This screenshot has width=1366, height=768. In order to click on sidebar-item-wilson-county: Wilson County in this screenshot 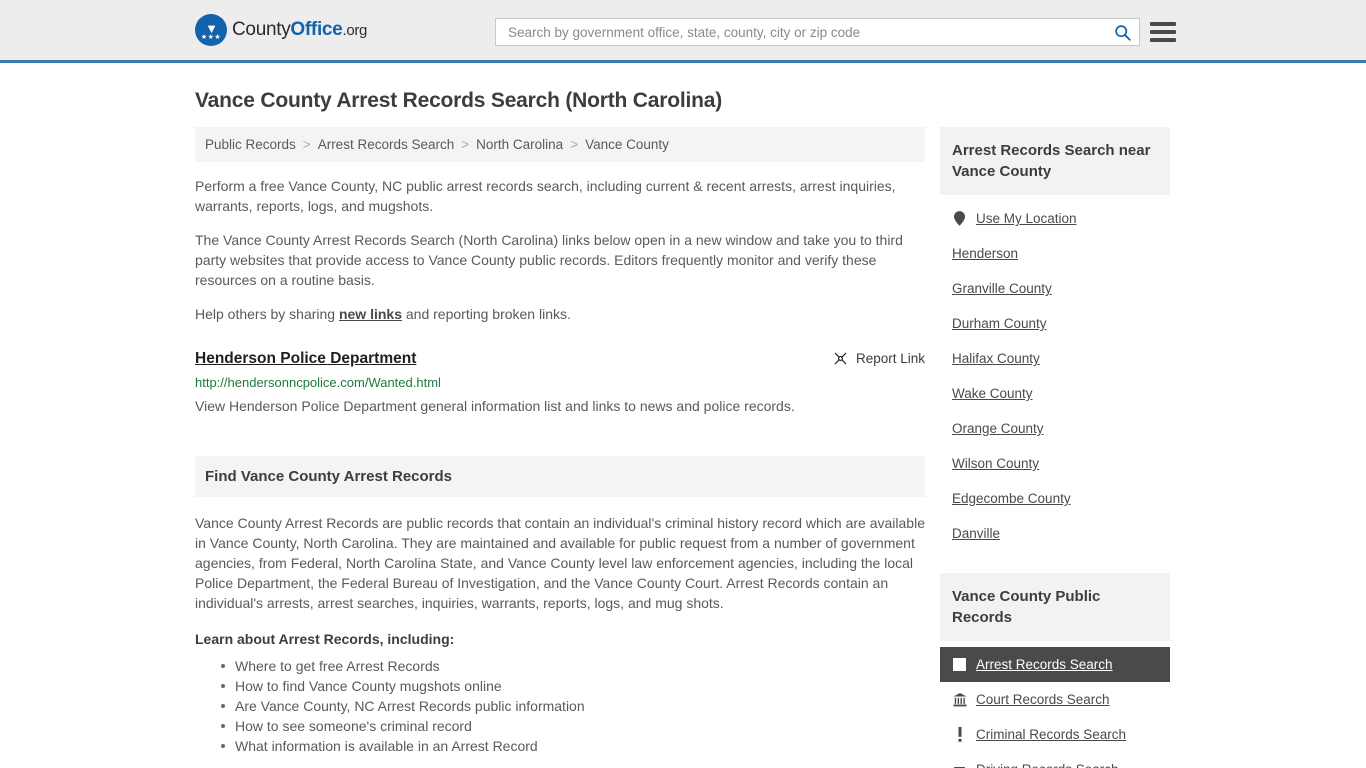, I will do `click(1055, 463)`.